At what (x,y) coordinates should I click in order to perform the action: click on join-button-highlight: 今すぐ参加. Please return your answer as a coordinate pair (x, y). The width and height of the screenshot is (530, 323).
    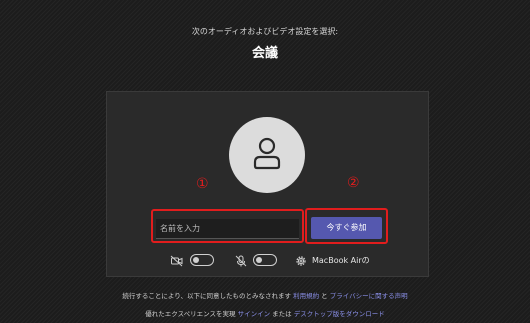
    Looking at the image, I should click on (346, 226).